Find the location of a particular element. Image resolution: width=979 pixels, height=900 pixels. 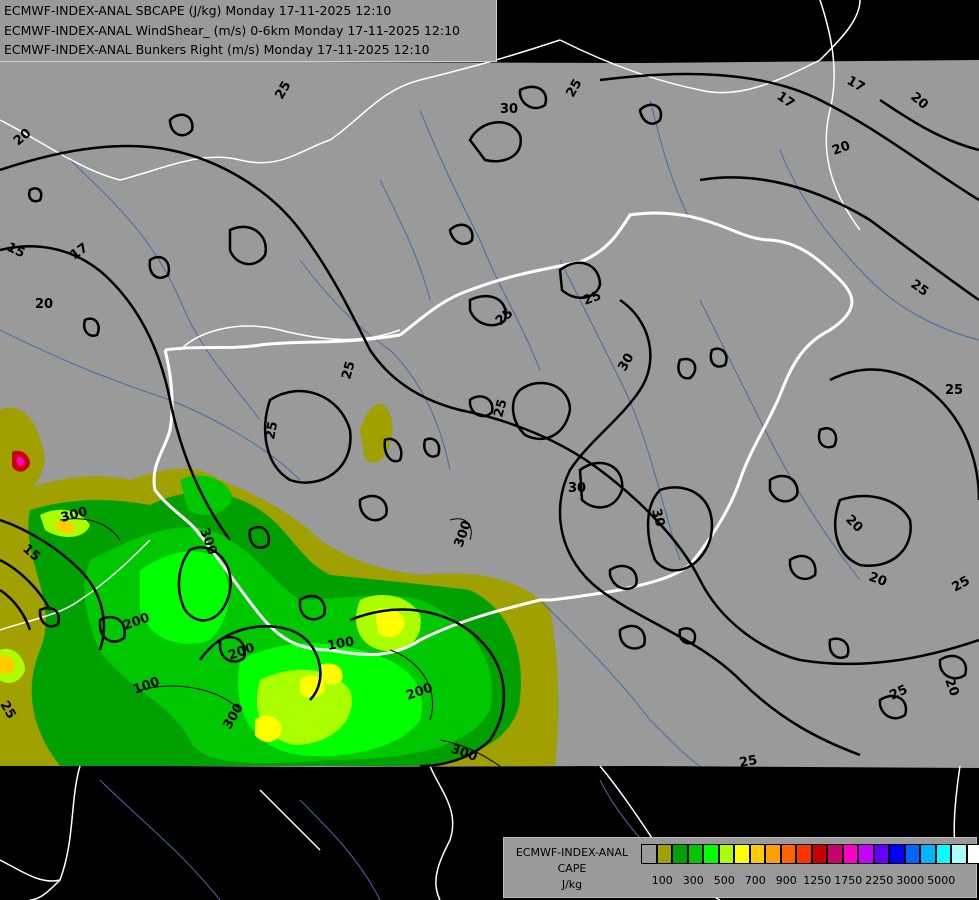

legend-parameter: CAPE is located at coordinates (572, 868).